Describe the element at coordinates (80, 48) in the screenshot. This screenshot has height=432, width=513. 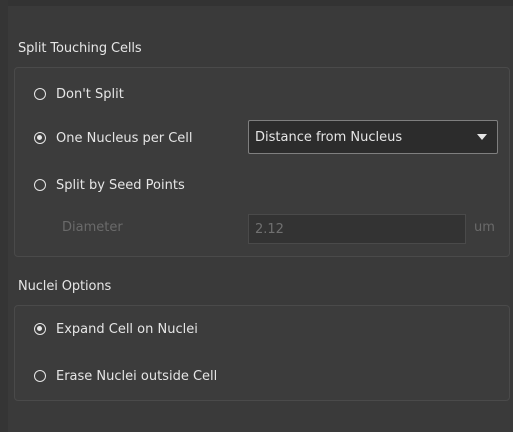
I see `split-section-title: Split Touching Cells` at that location.